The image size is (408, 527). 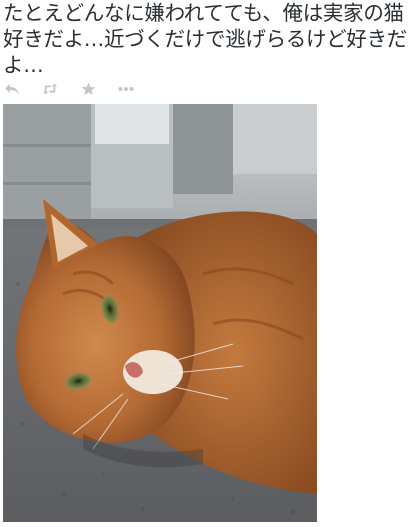 I want to click on more-dots-icon, so click(x=126, y=89).